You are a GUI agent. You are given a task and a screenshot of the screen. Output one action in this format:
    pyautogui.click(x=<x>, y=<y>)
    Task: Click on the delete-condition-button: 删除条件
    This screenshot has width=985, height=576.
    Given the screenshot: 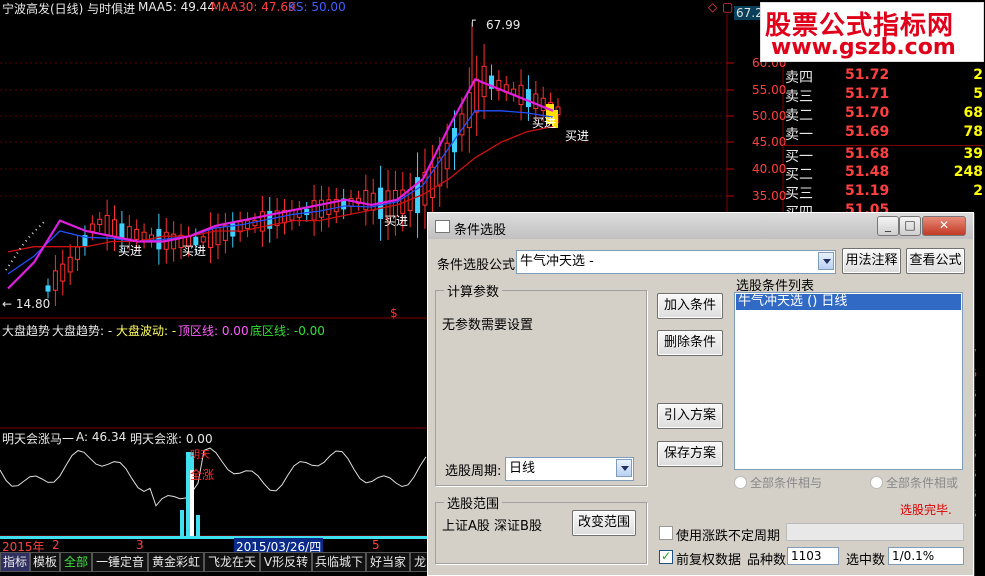 What is the action you would take?
    pyautogui.click(x=690, y=343)
    